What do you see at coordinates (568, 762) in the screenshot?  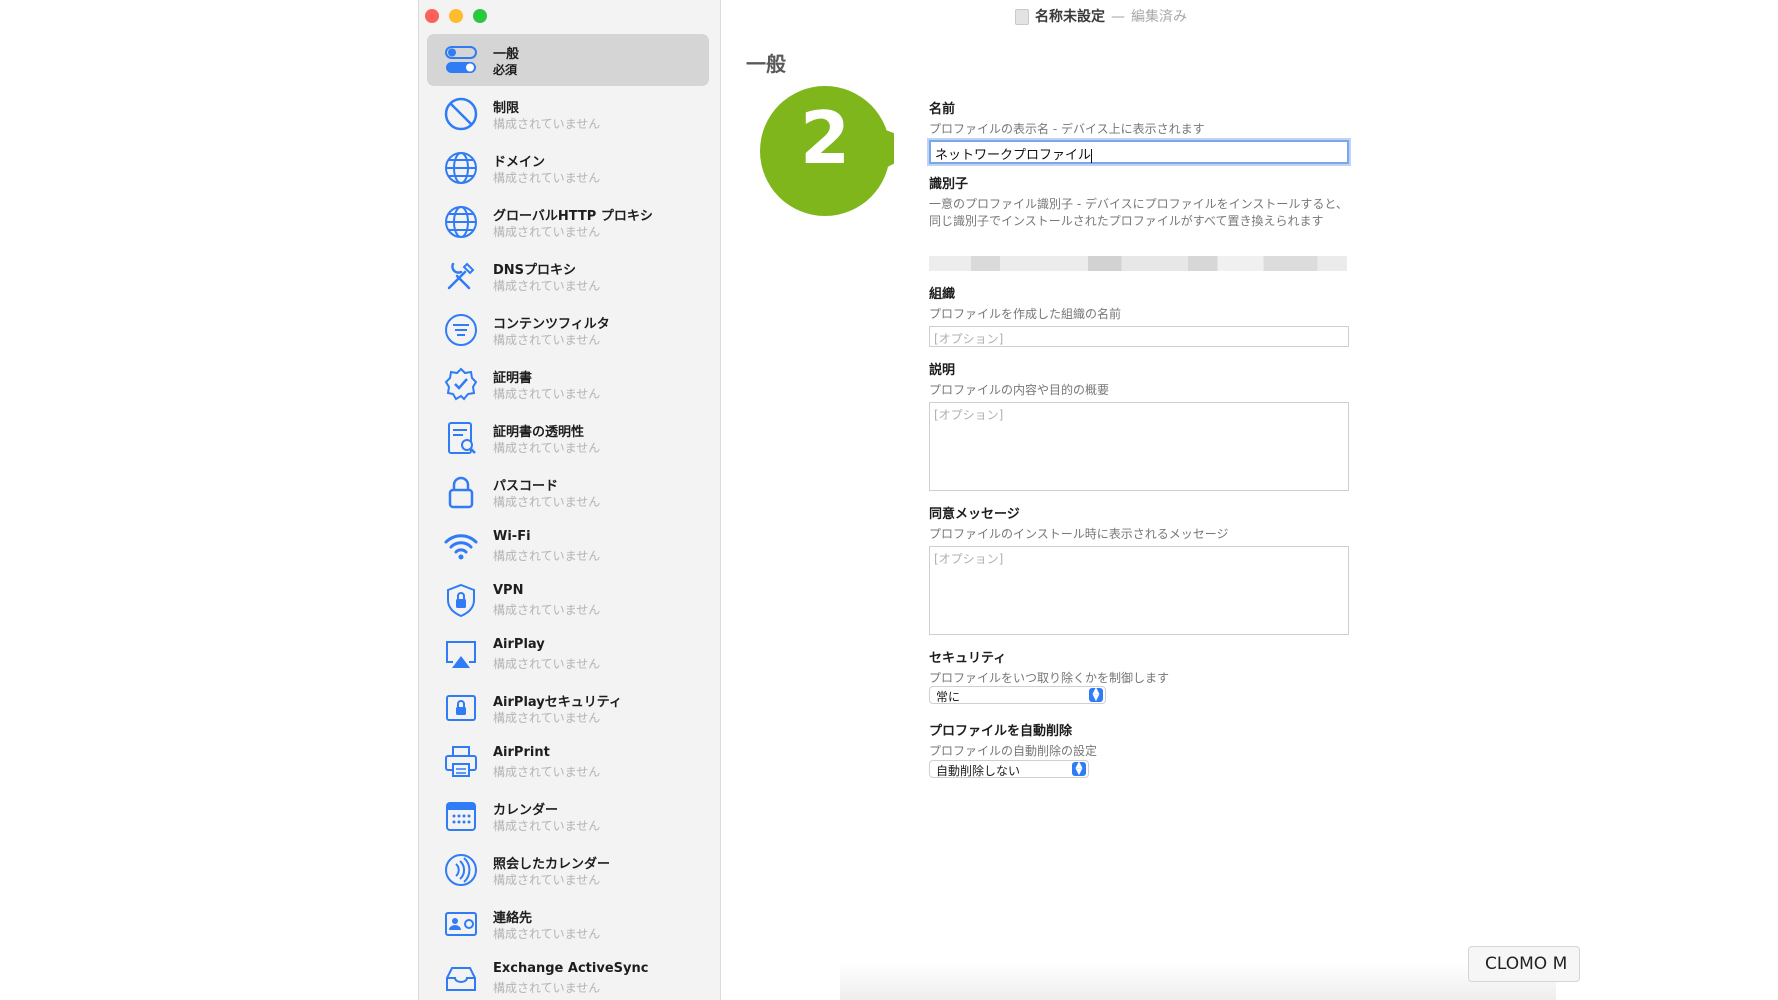 I see `sidebar-item-airprint: AirPrint 構成されていません` at bounding box center [568, 762].